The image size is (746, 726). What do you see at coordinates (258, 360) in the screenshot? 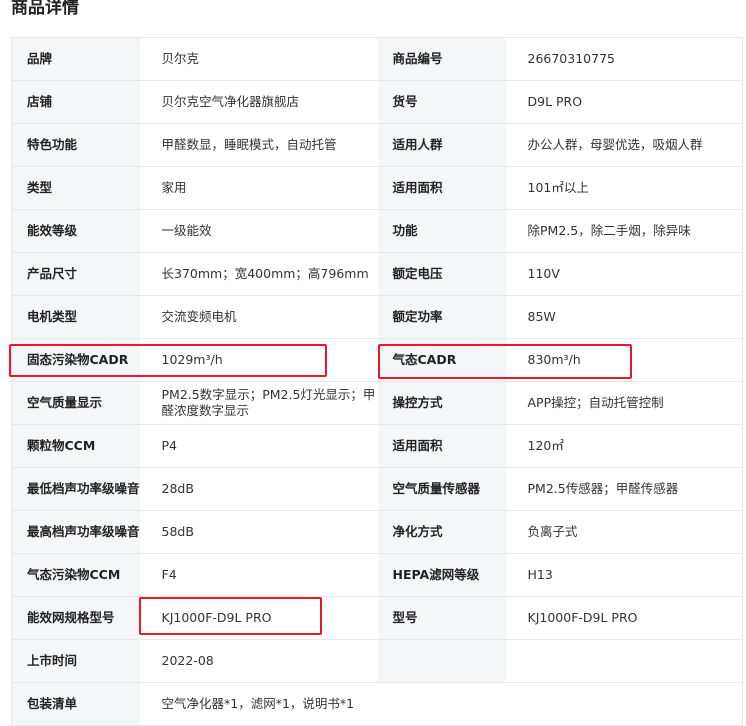
I see `spec-value: 1029m³/h` at bounding box center [258, 360].